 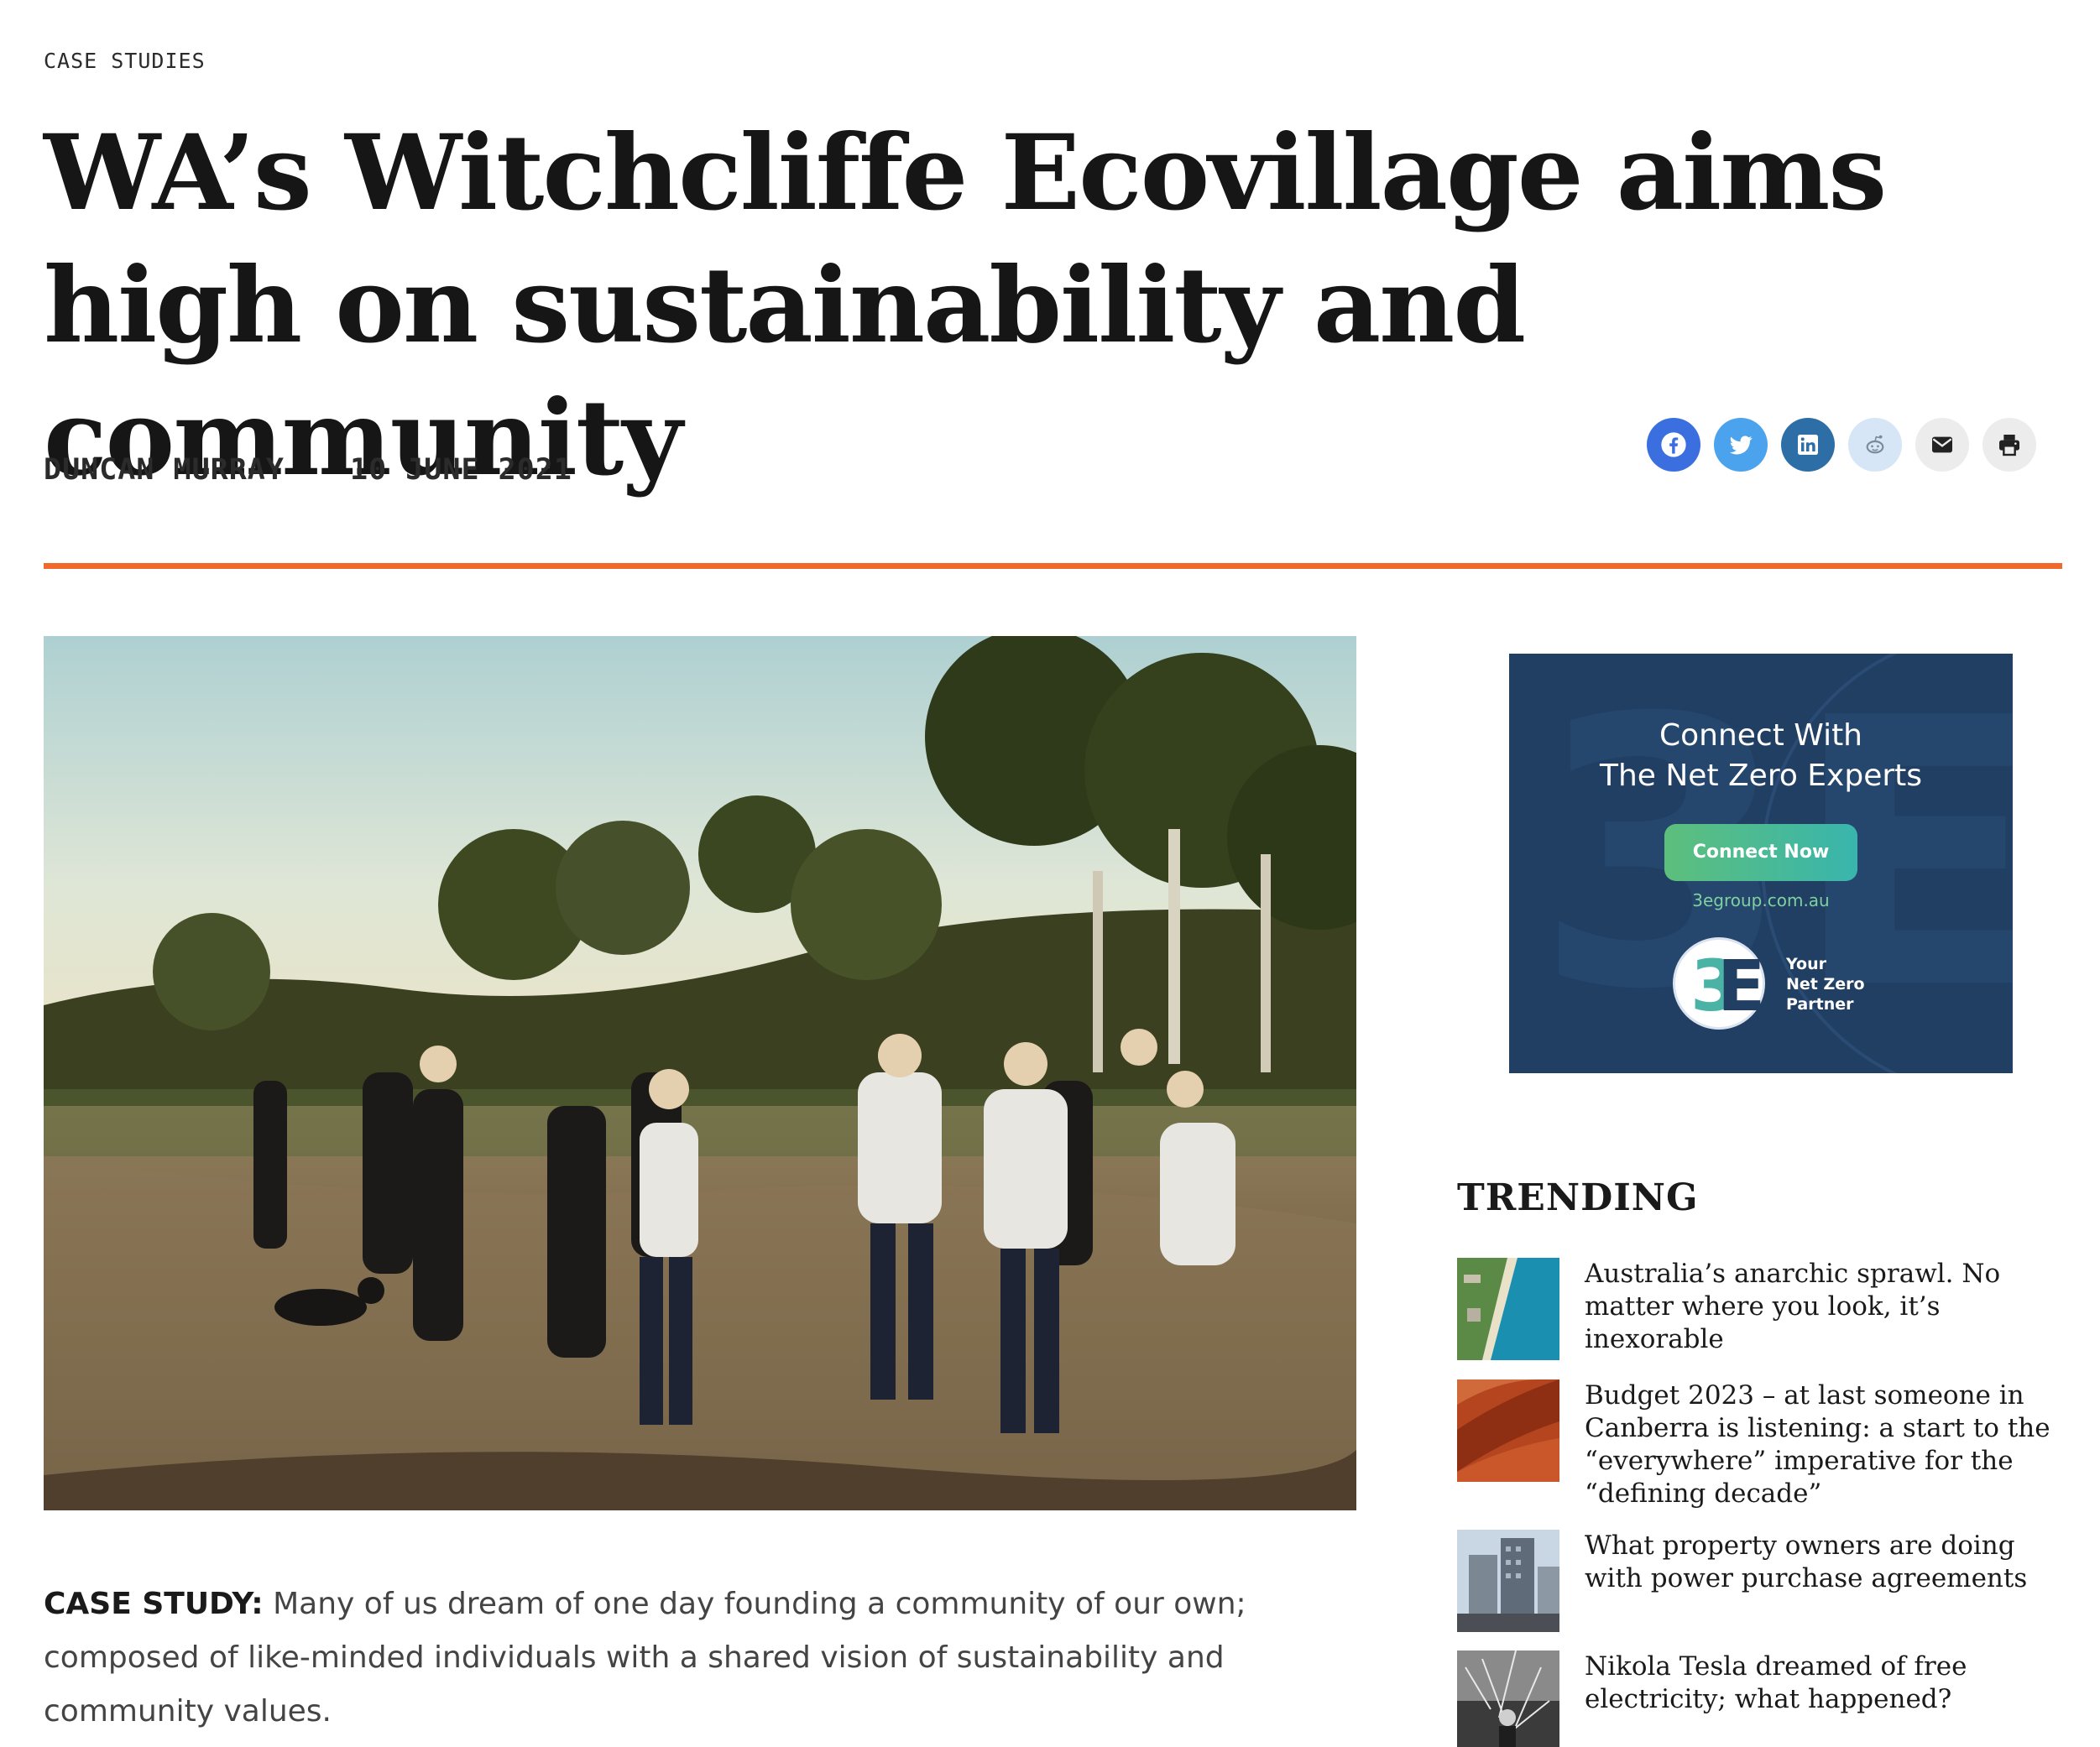 I want to click on share-facebook-button, so click(x=1673, y=445).